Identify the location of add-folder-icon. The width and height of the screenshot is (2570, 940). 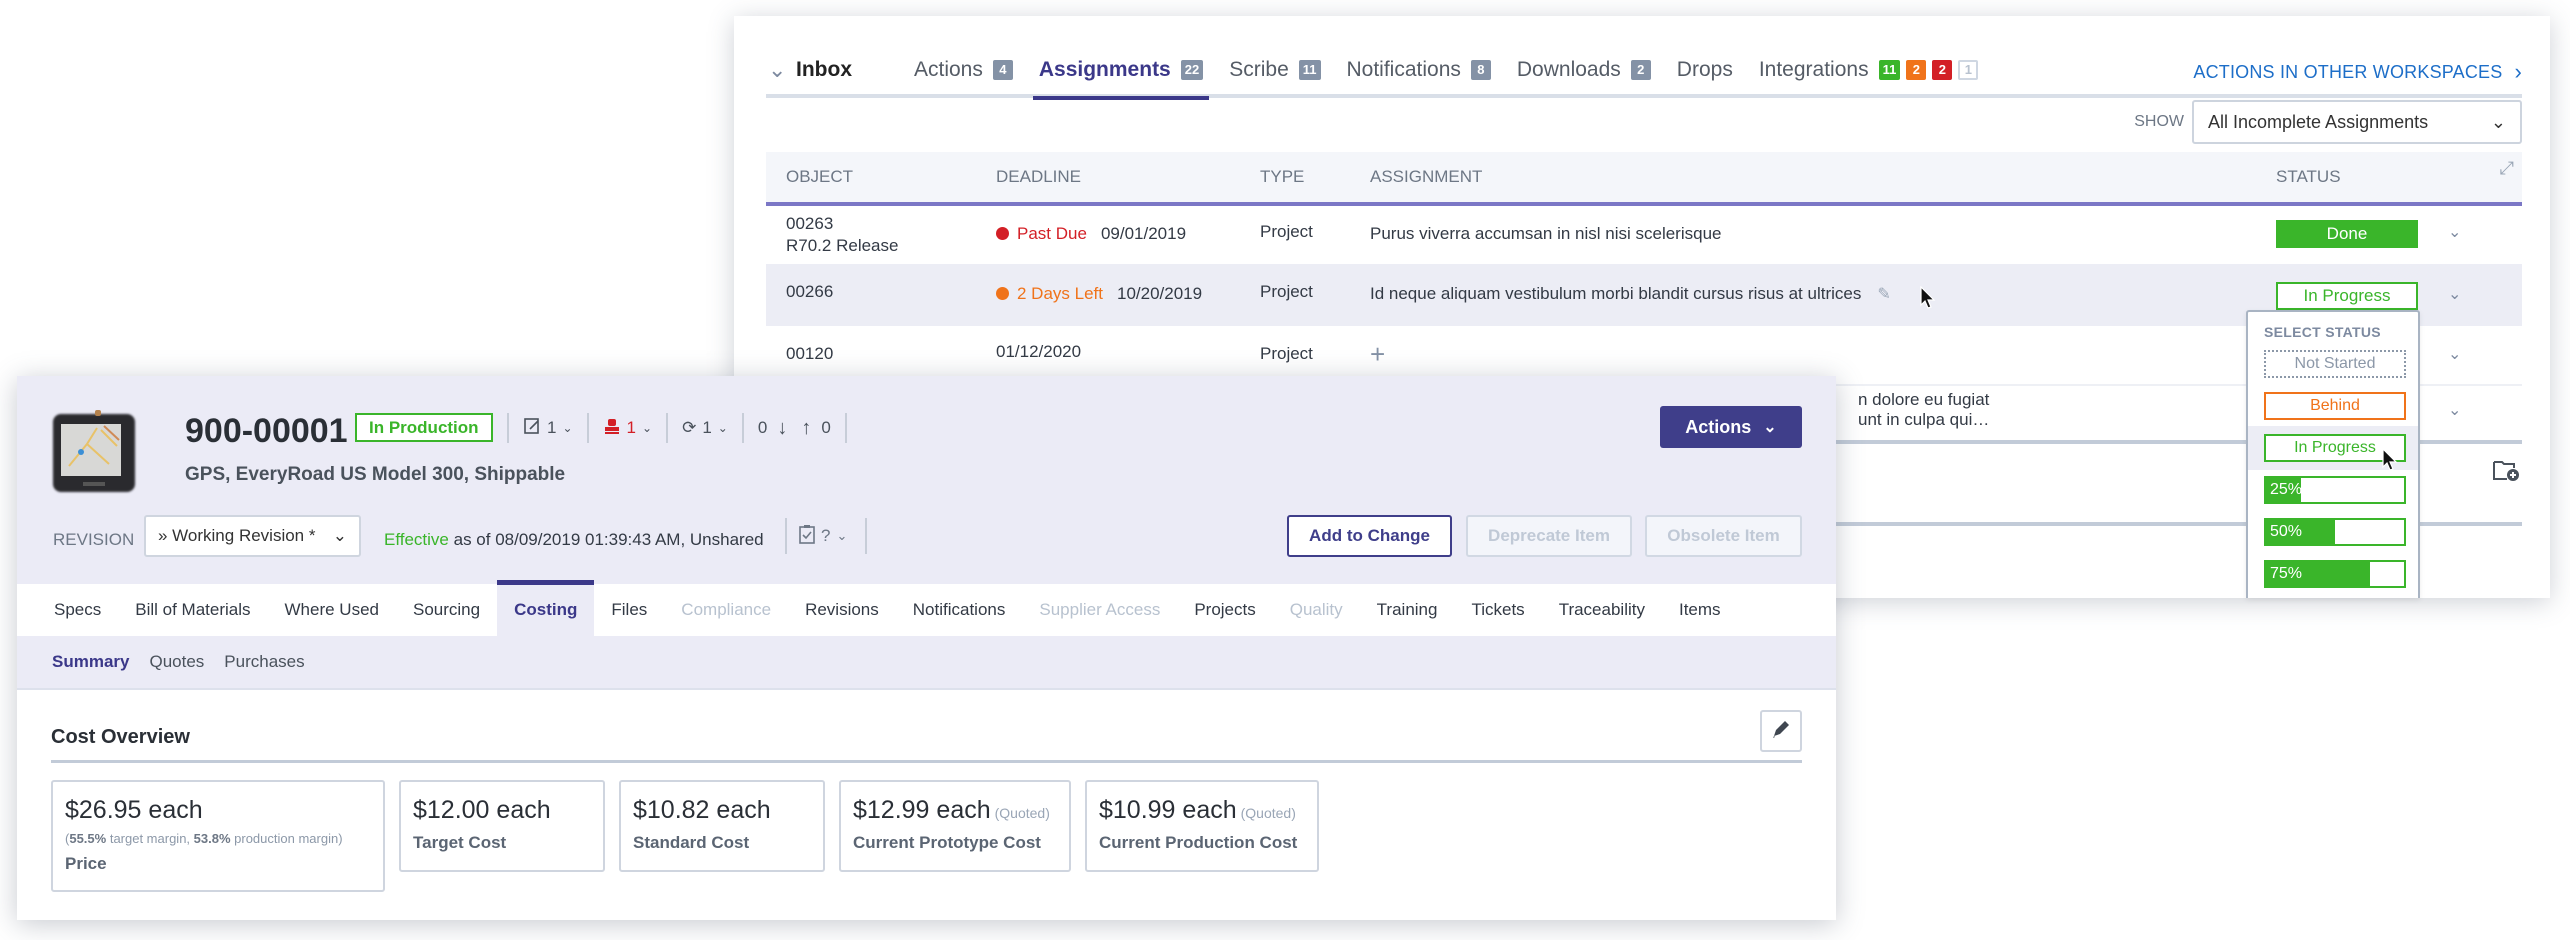
(2506, 472).